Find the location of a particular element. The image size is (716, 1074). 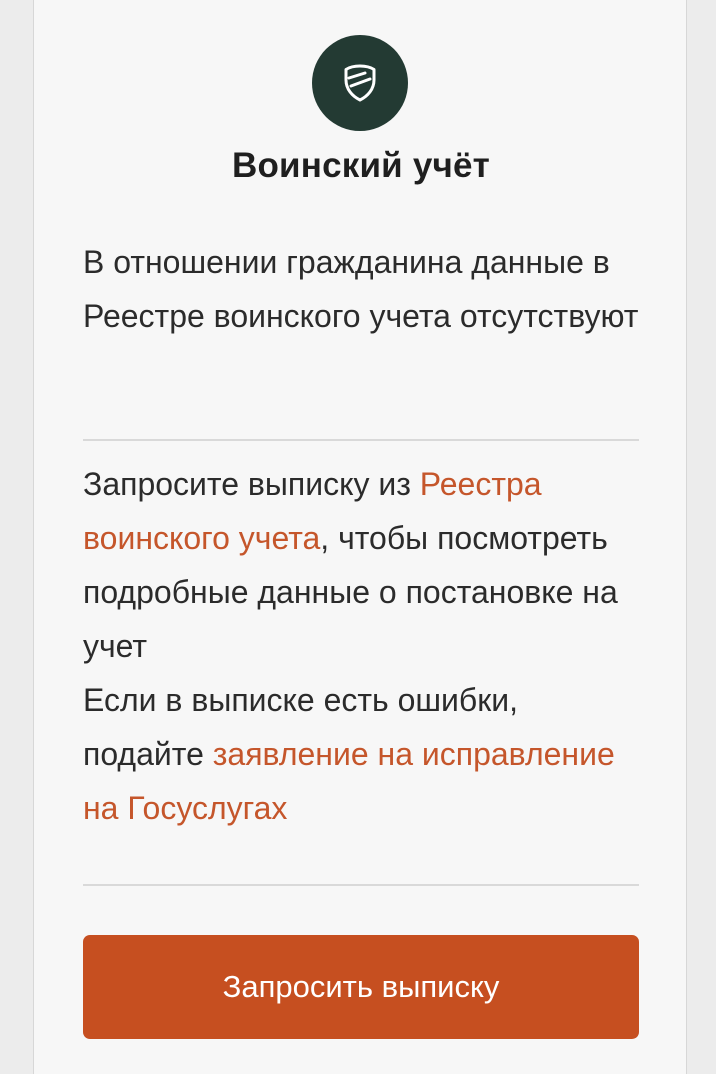

shield-icon-circle is located at coordinates (360, 83).